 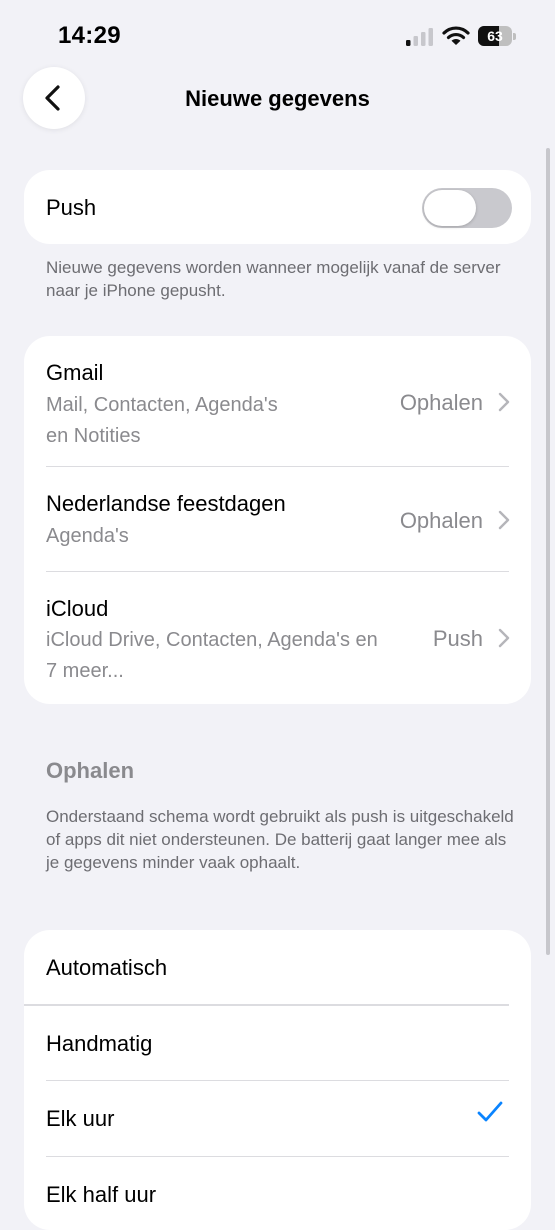 I want to click on account-services: Agenda's, so click(x=87, y=536).